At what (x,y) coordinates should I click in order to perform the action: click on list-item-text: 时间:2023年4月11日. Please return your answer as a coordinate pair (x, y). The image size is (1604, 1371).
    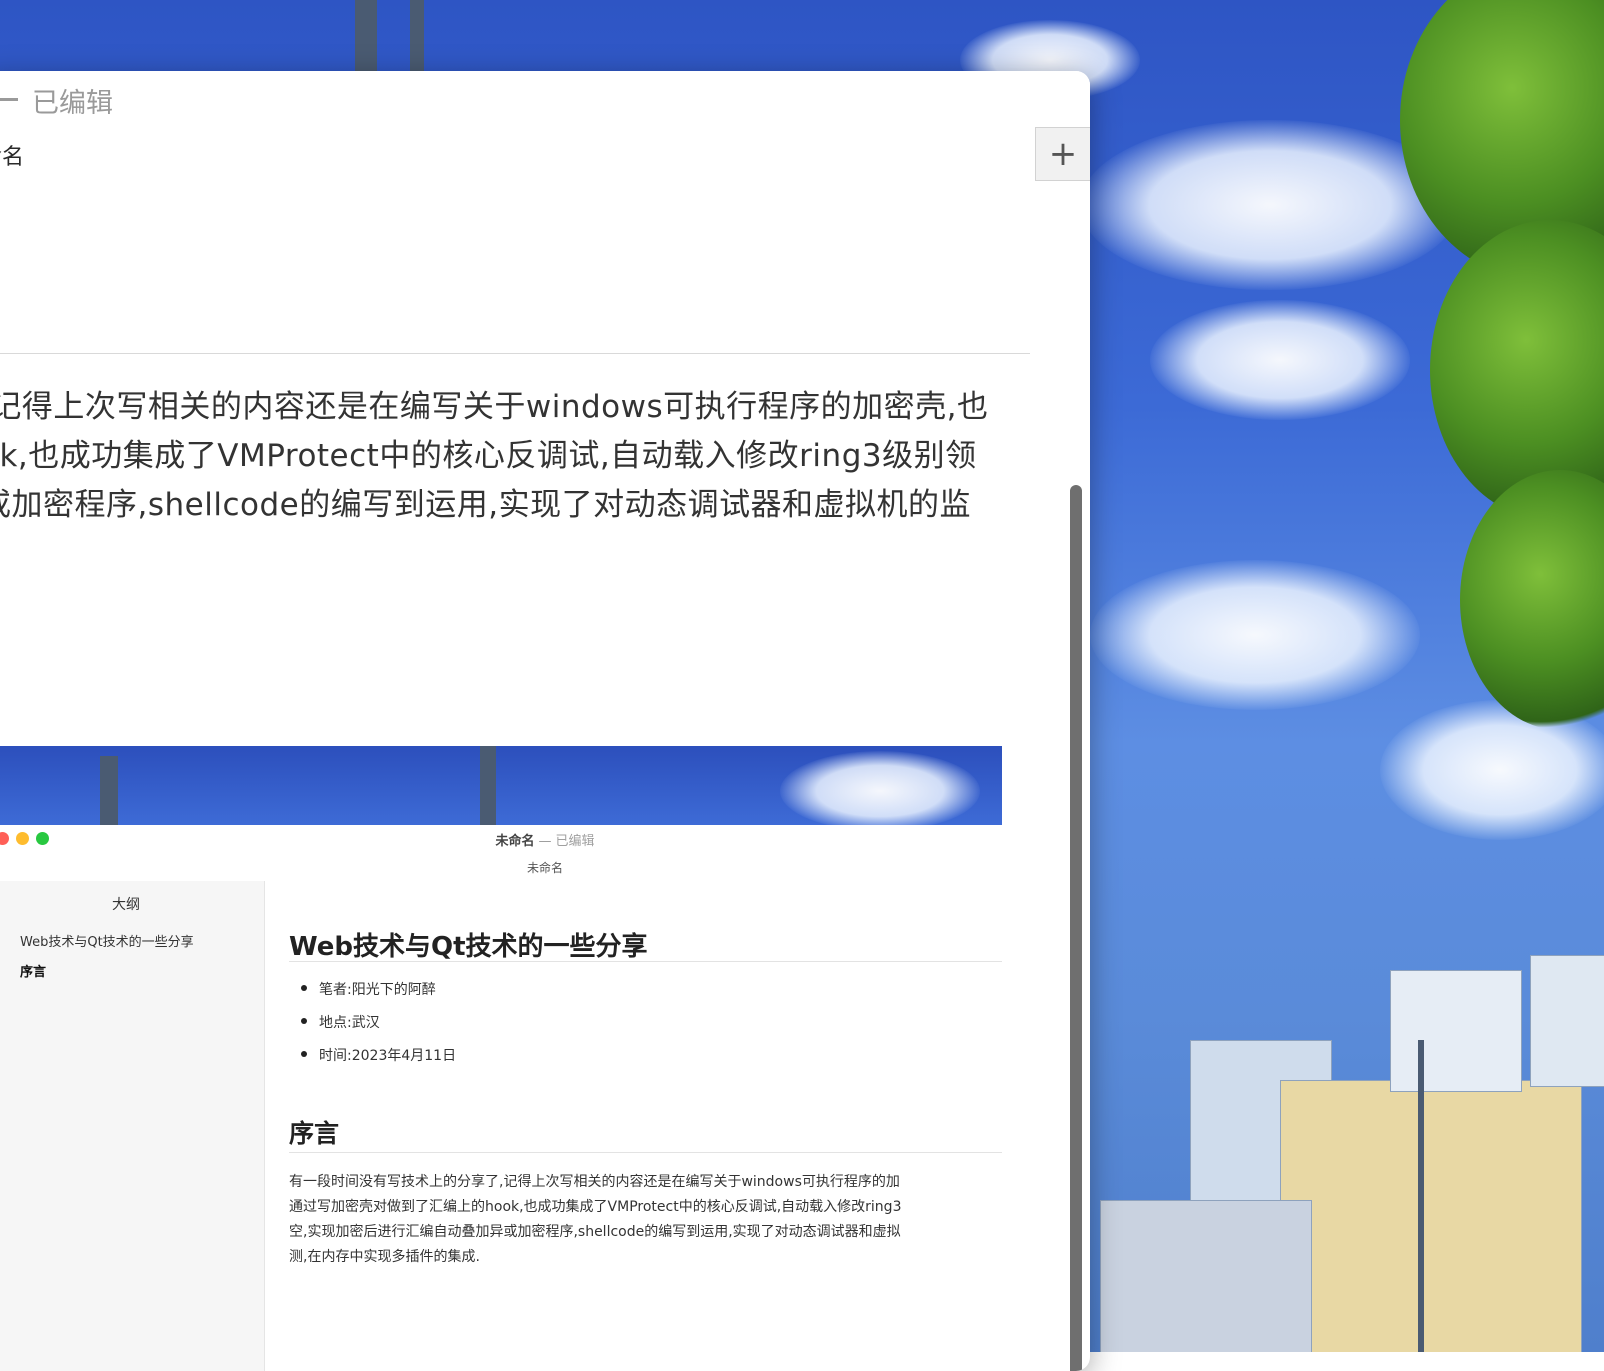
    Looking at the image, I should click on (388, 1056).